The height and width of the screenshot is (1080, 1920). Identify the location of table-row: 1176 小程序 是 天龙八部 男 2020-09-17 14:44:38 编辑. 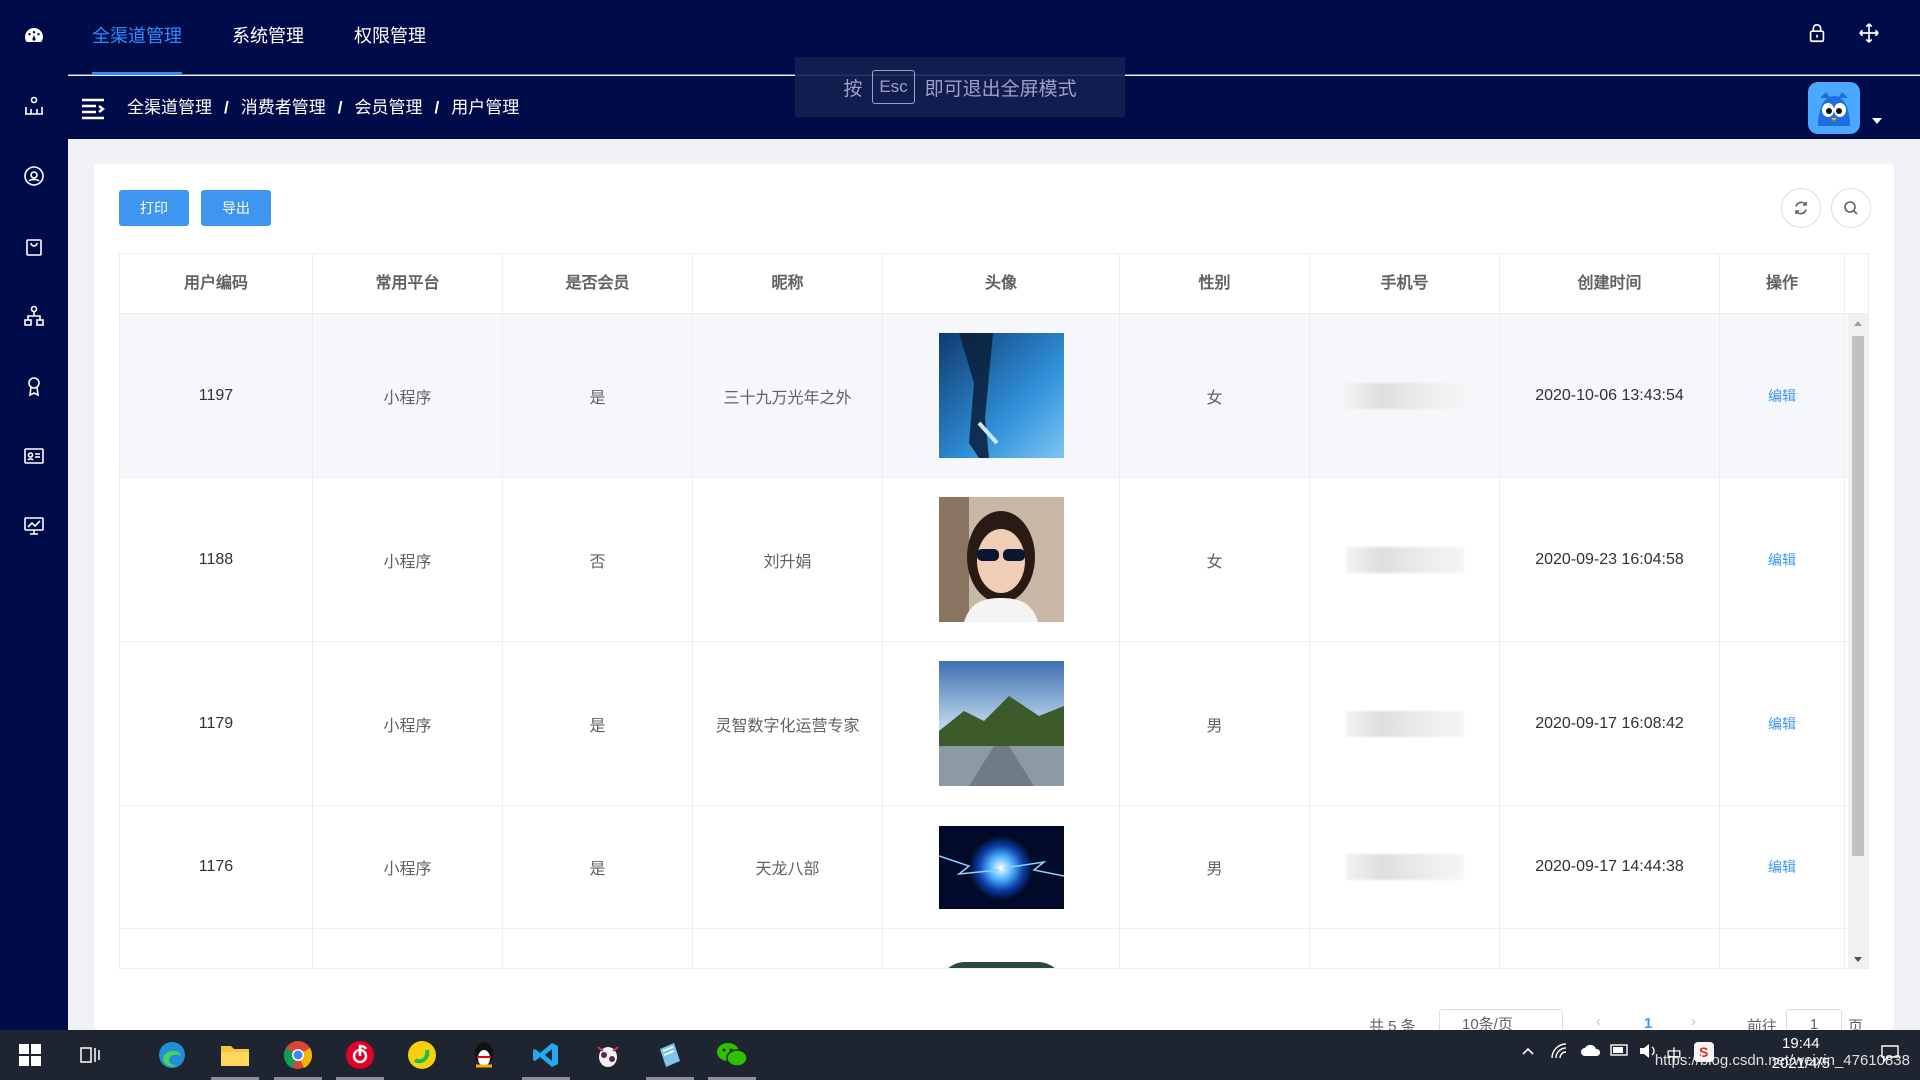
(994, 867).